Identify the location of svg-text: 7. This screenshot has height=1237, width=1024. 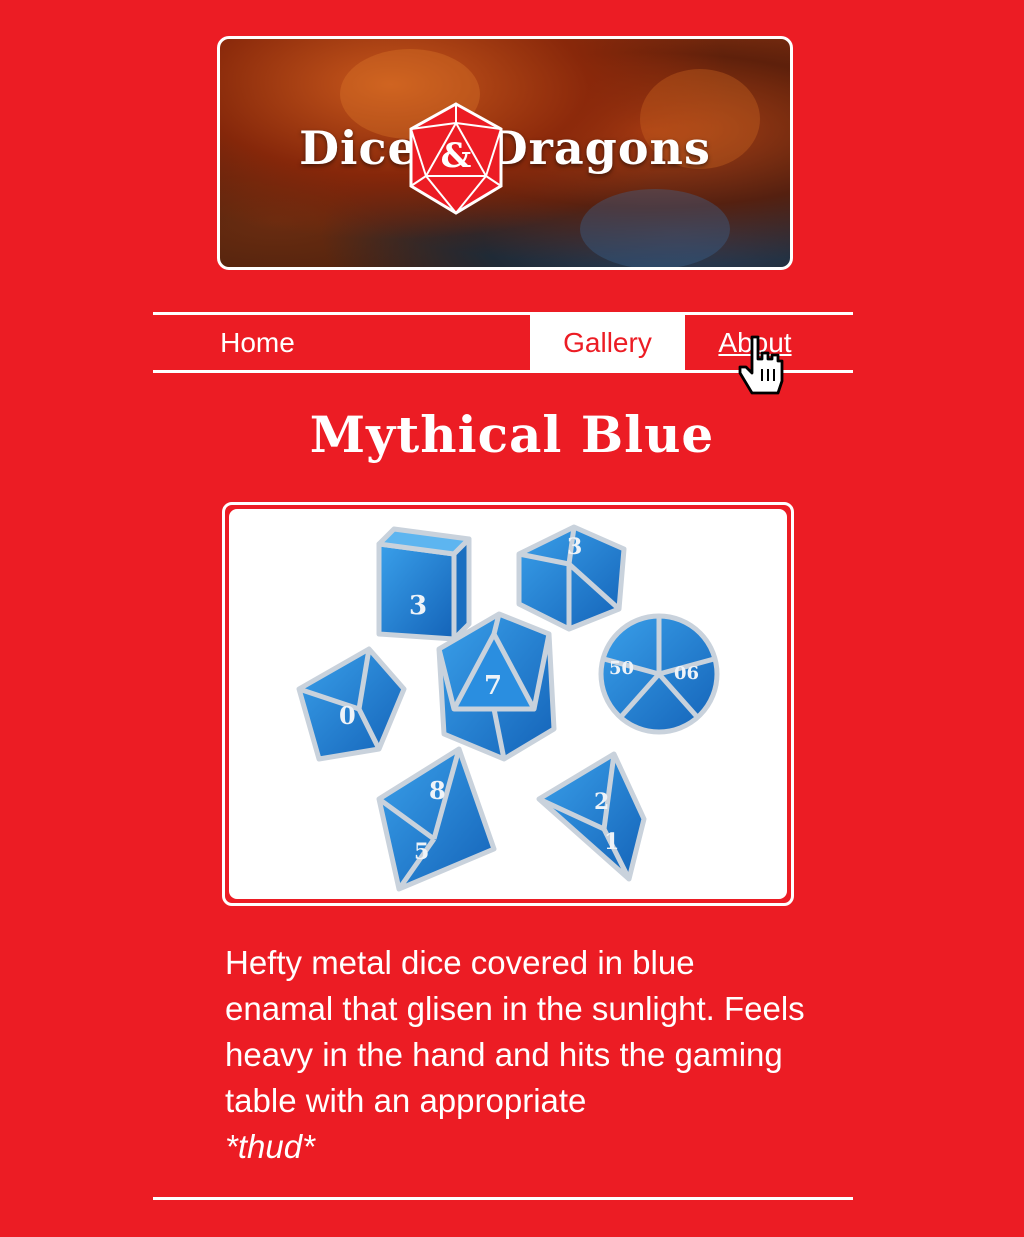
(493, 686).